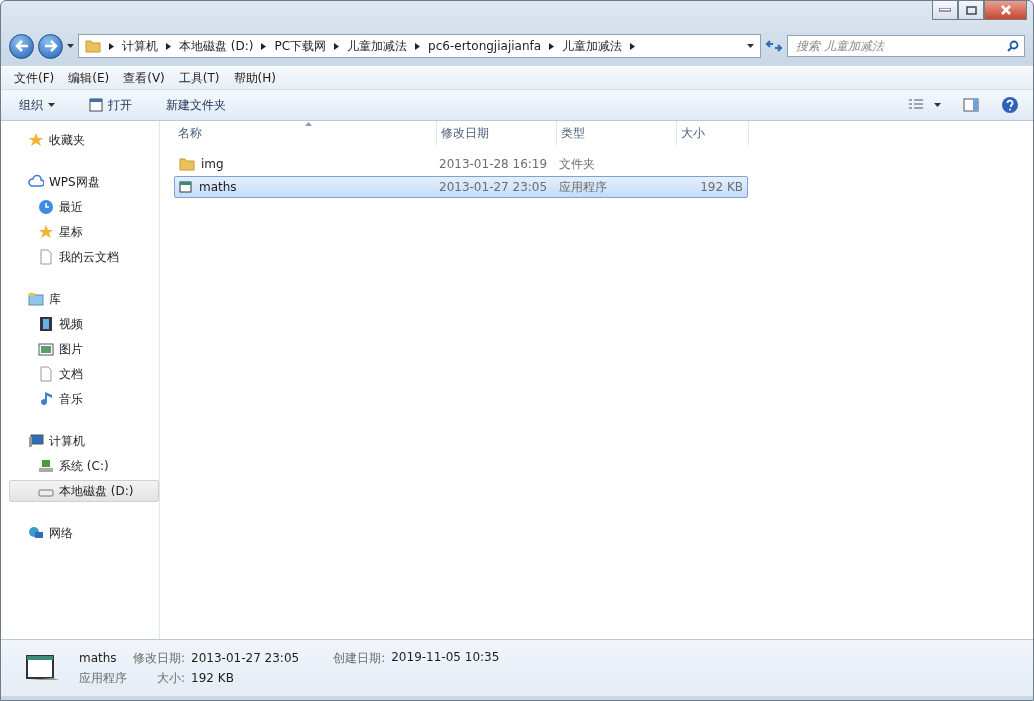 The height and width of the screenshot is (701, 1034). What do you see at coordinates (84, 374) in the screenshot?
I see `sidebar-item: 文档` at bounding box center [84, 374].